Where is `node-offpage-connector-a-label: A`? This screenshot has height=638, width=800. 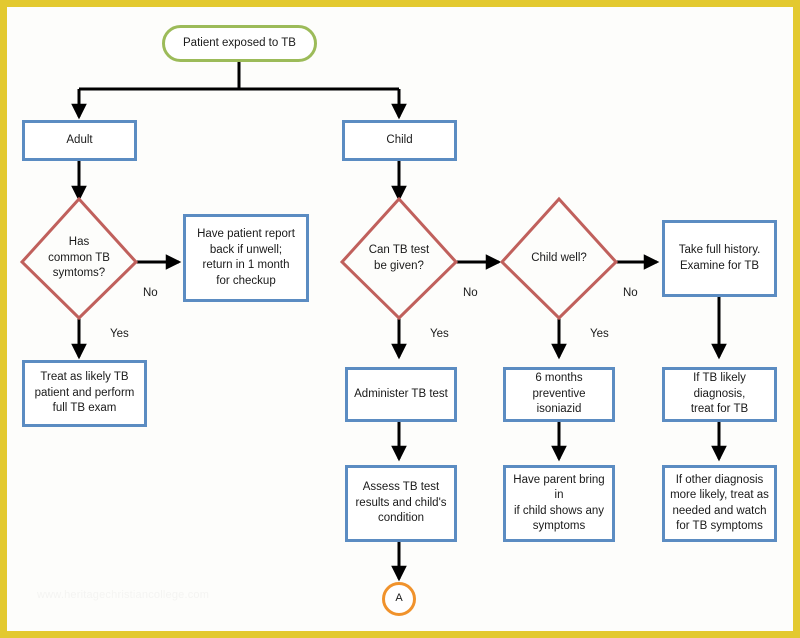 node-offpage-connector-a-label: A is located at coordinates (399, 598).